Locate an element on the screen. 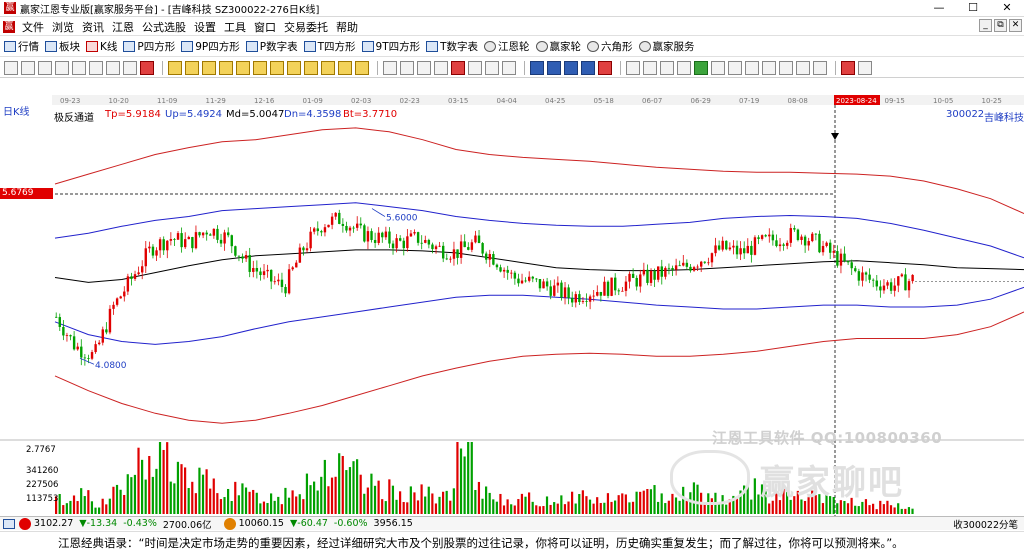  open-icon is located at coordinates (554, 67).